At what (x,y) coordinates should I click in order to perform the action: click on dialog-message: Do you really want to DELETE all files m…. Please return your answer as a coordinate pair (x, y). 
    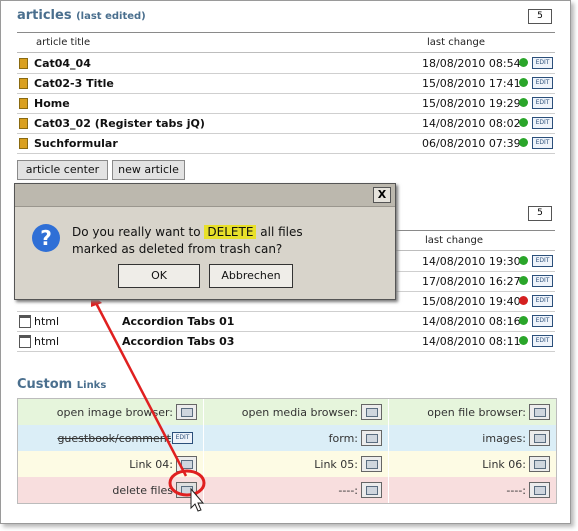
    Looking at the image, I should click on (187, 241).